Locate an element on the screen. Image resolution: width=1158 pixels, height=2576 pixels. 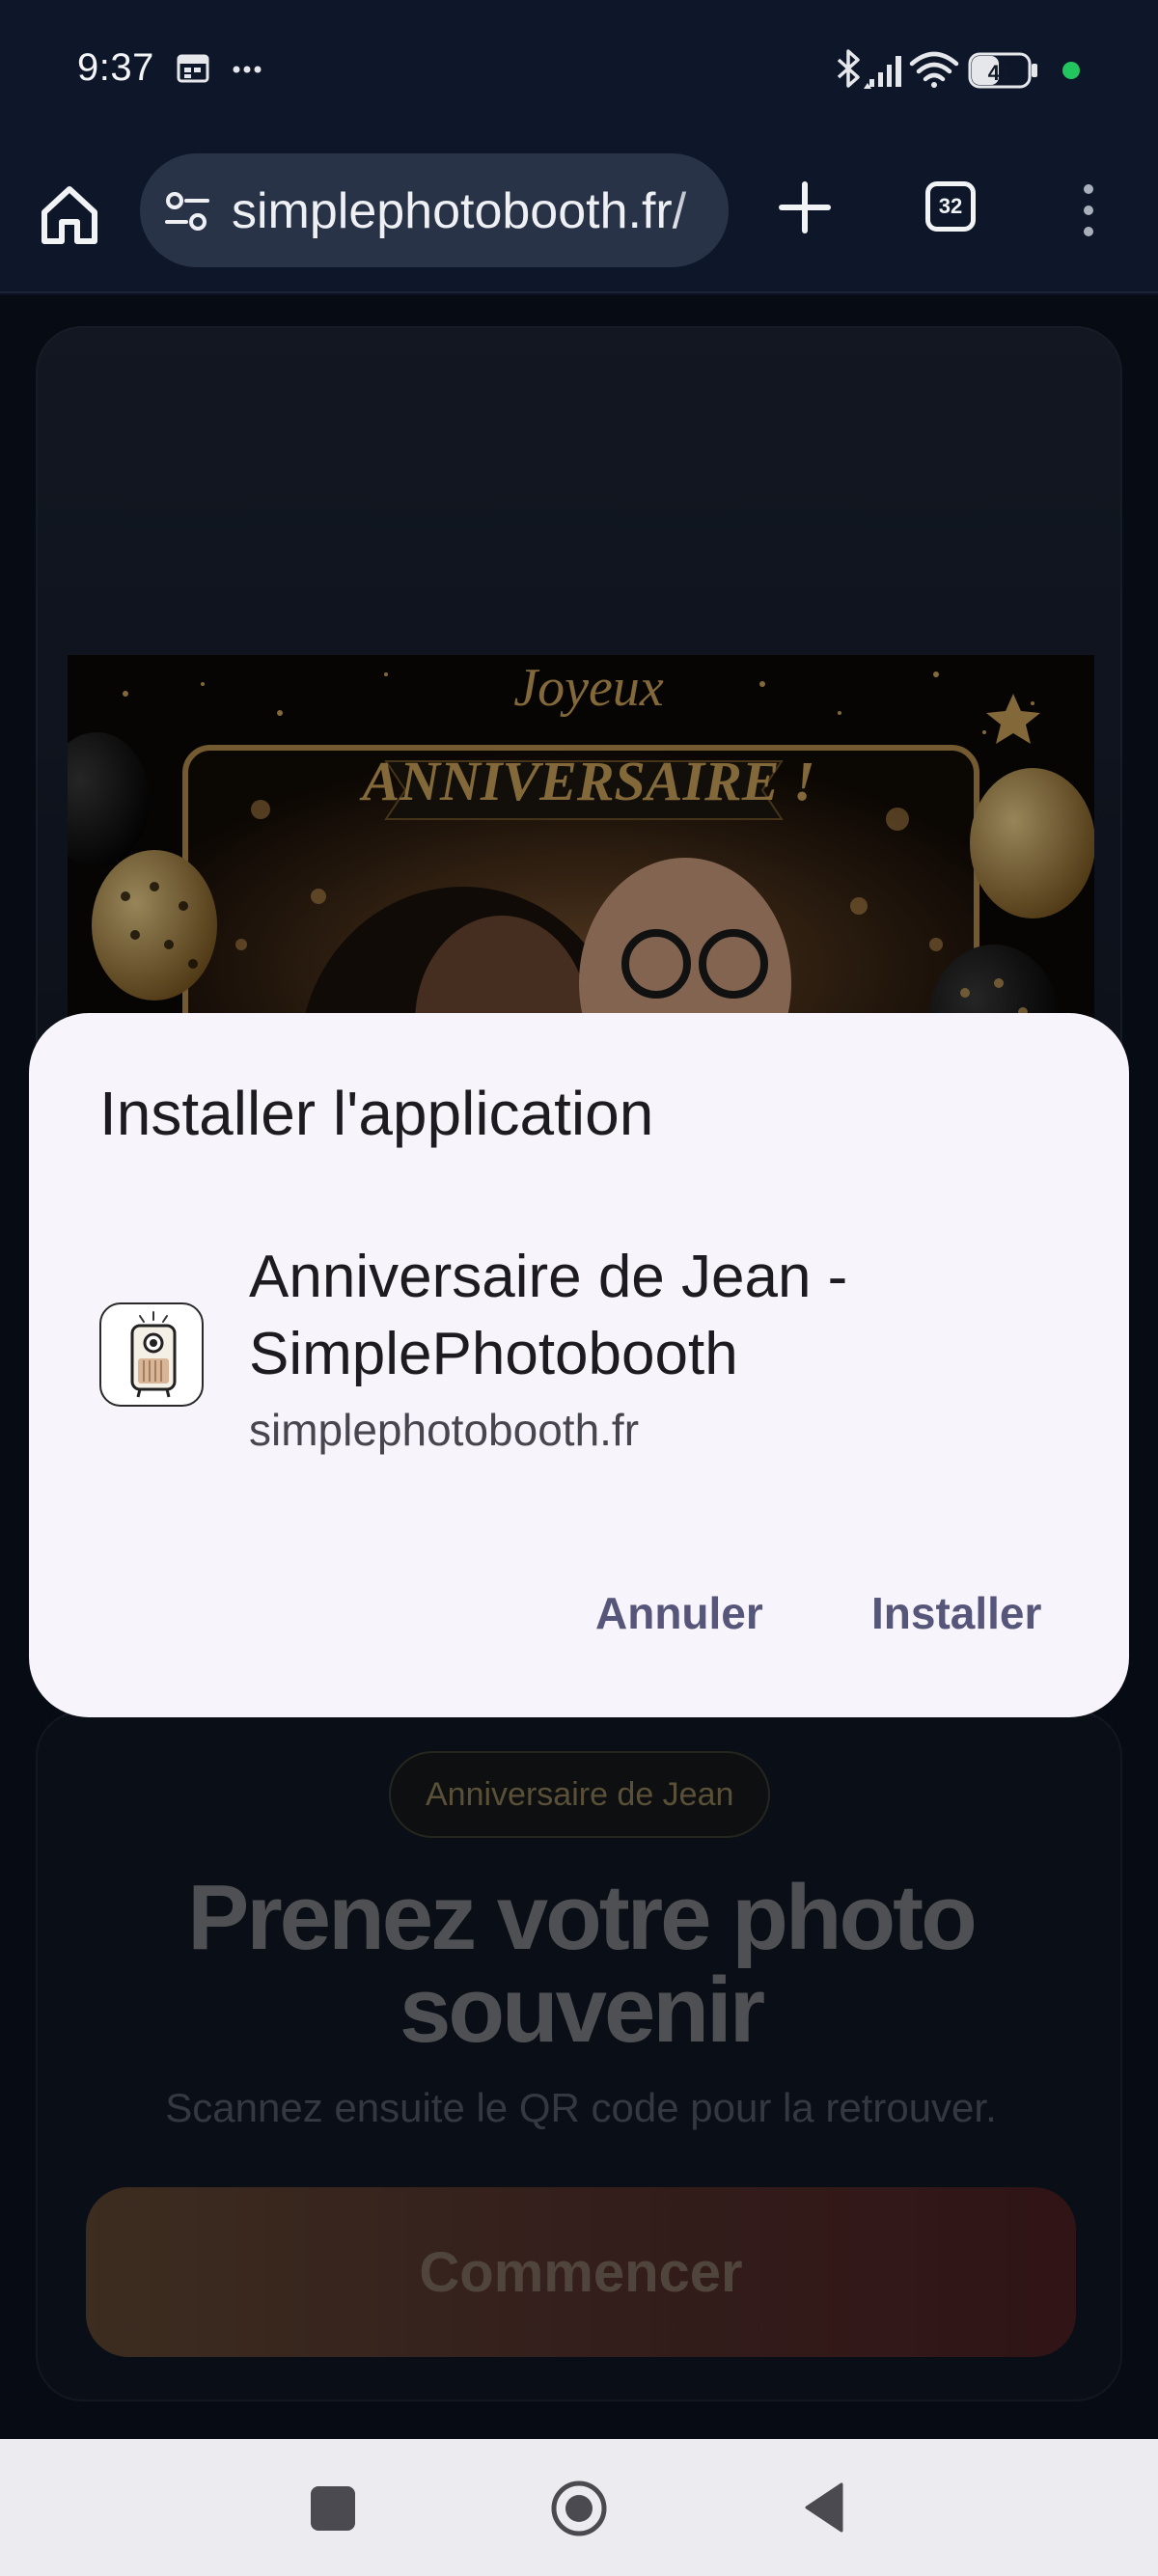
new-tab-icon is located at coordinates (805, 208).